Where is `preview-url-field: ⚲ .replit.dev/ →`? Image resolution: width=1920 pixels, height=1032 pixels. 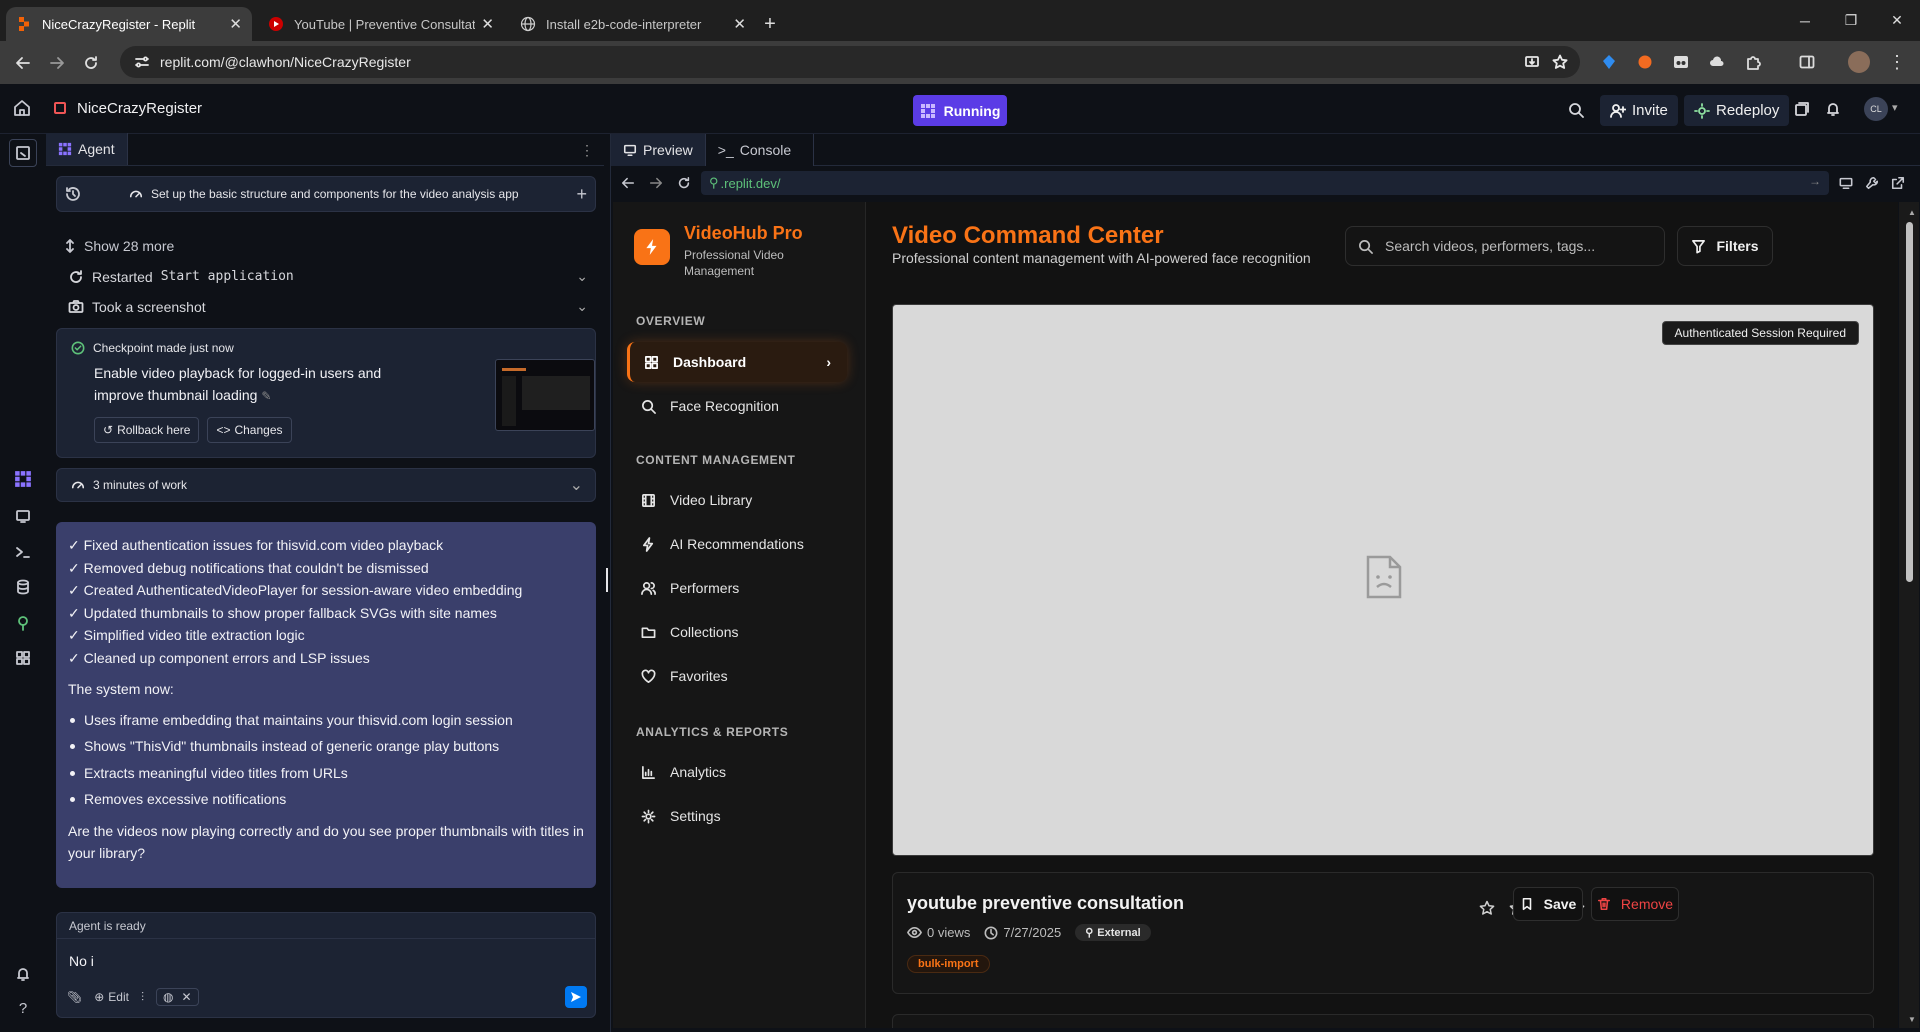 preview-url-field: ⚲ .replit.dev/ → is located at coordinates (1265, 183).